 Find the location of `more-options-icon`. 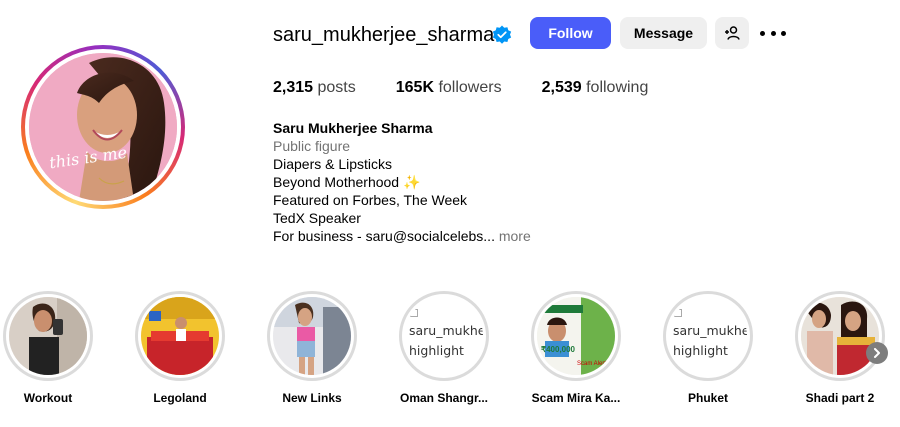

more-options-icon is located at coordinates (773, 33).